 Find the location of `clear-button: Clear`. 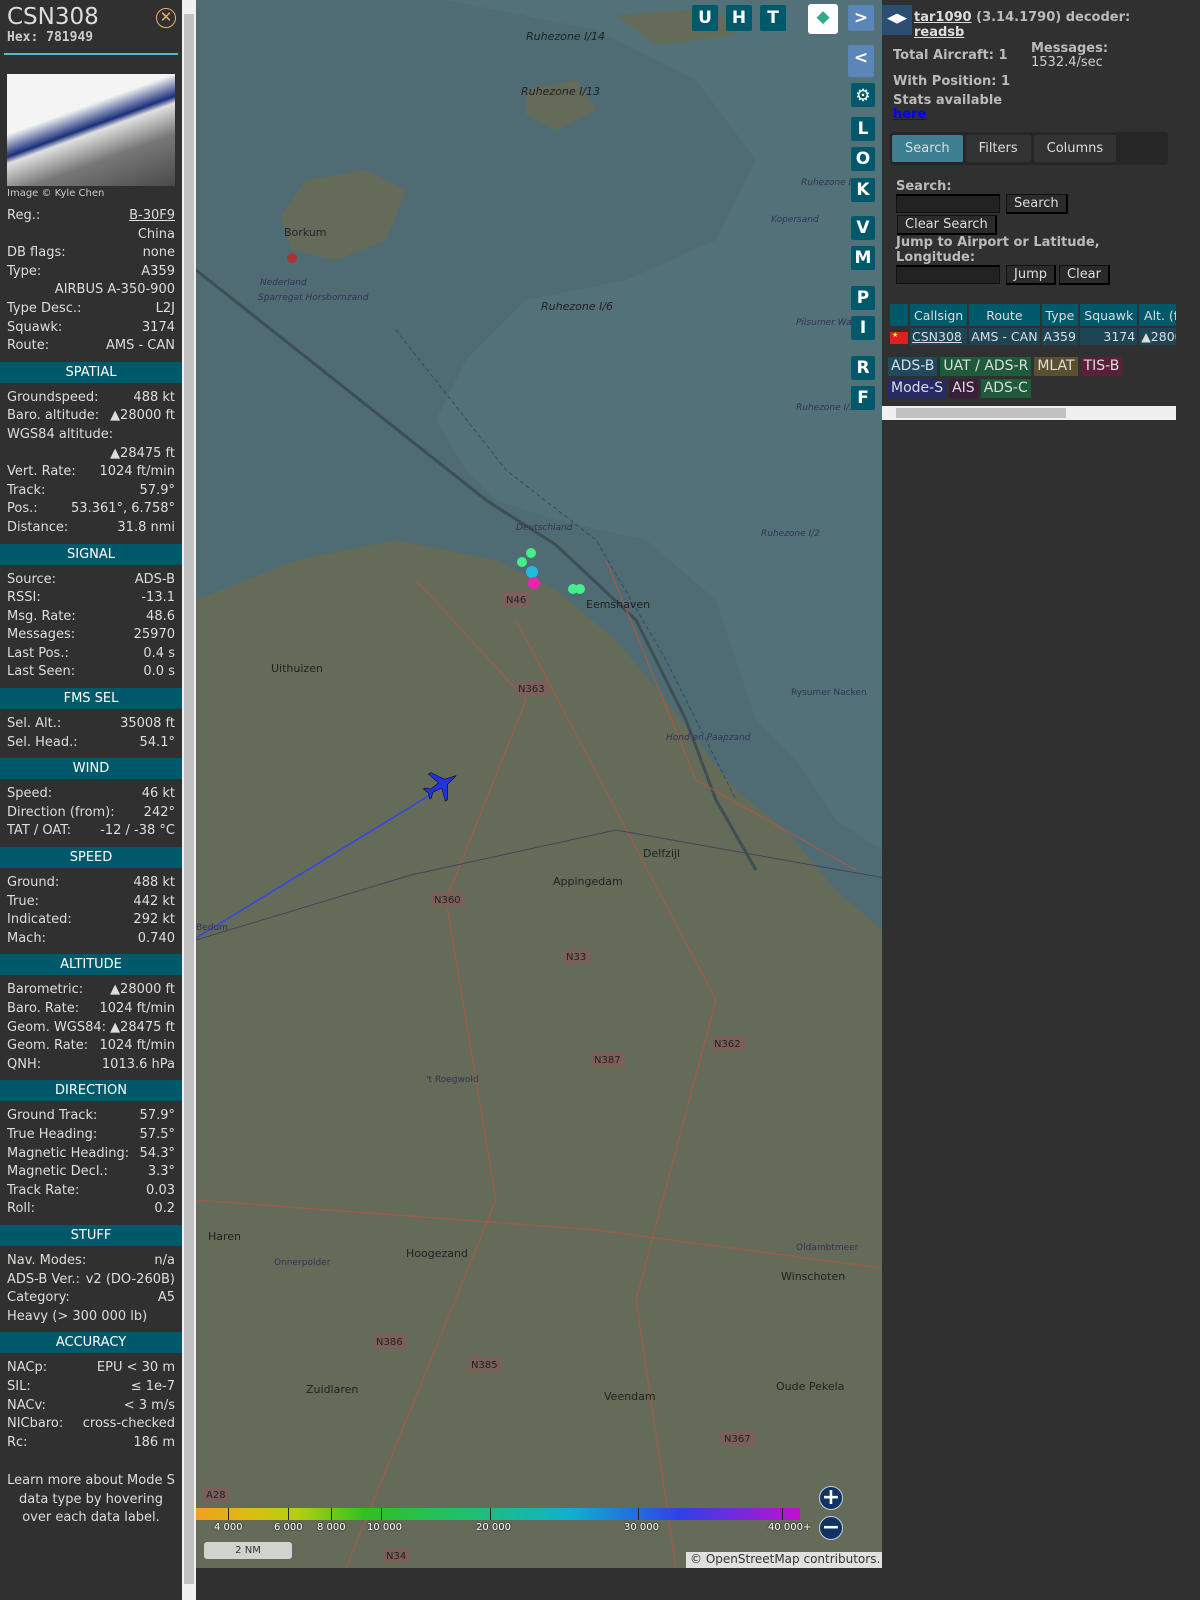

clear-button: Clear is located at coordinates (1084, 275).